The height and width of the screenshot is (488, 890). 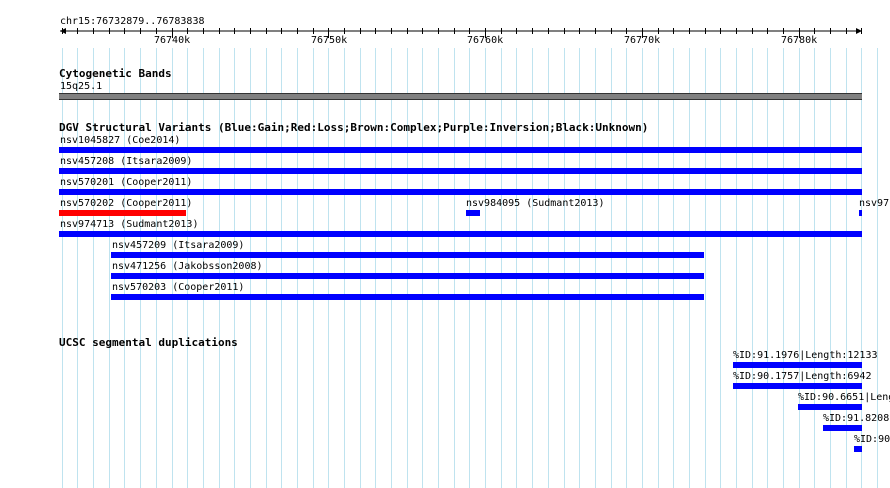 What do you see at coordinates (178, 287) in the screenshot?
I see `dgv-feature-label: nsv570203 (Cooper2011)` at bounding box center [178, 287].